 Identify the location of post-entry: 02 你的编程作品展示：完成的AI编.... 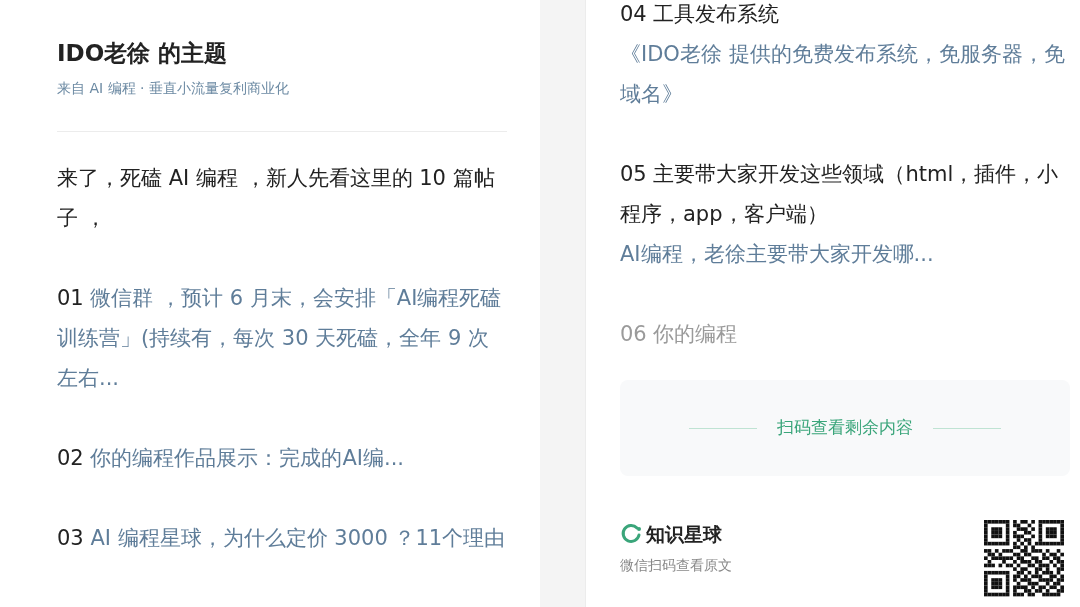
(282, 458).